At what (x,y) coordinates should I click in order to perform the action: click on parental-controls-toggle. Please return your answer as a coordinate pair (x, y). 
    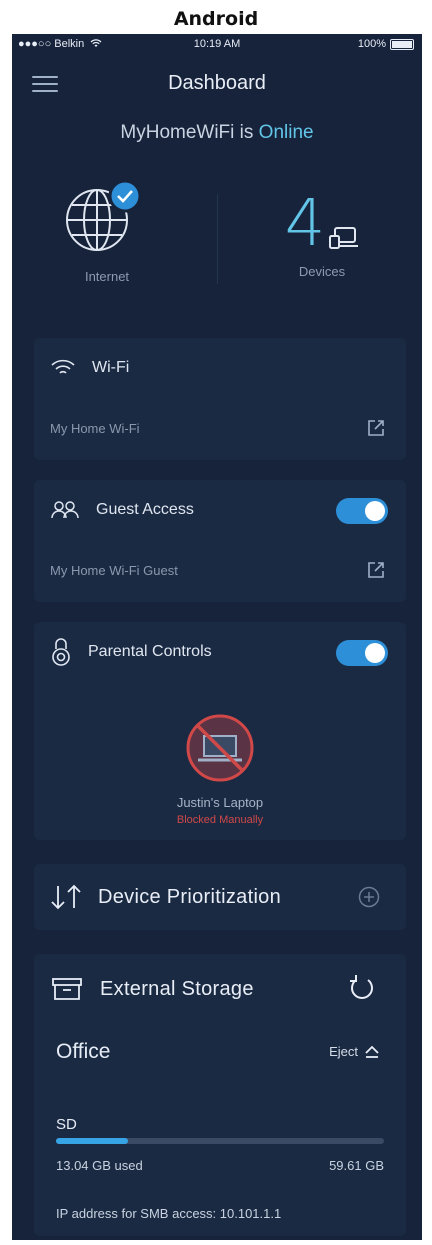
    Looking at the image, I should click on (362, 653).